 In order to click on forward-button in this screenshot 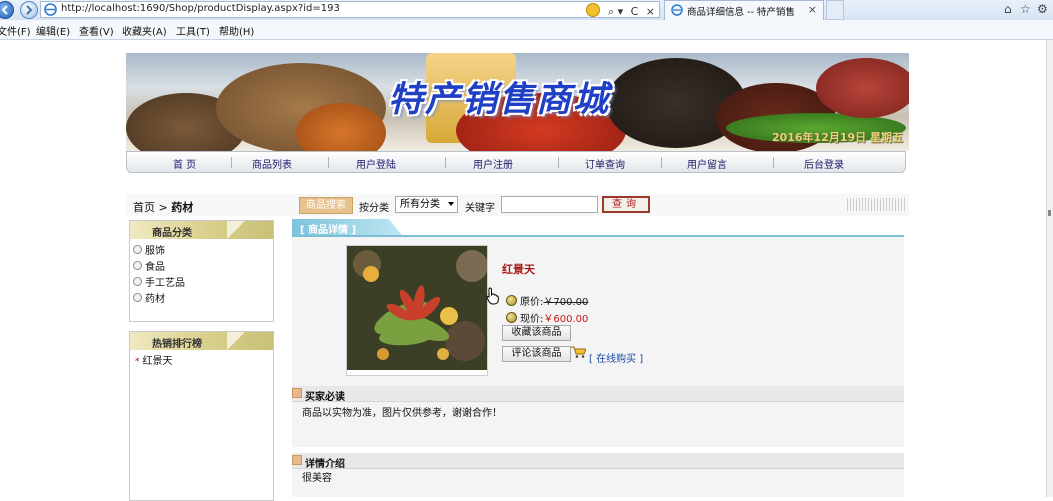, I will do `click(29, 10)`.